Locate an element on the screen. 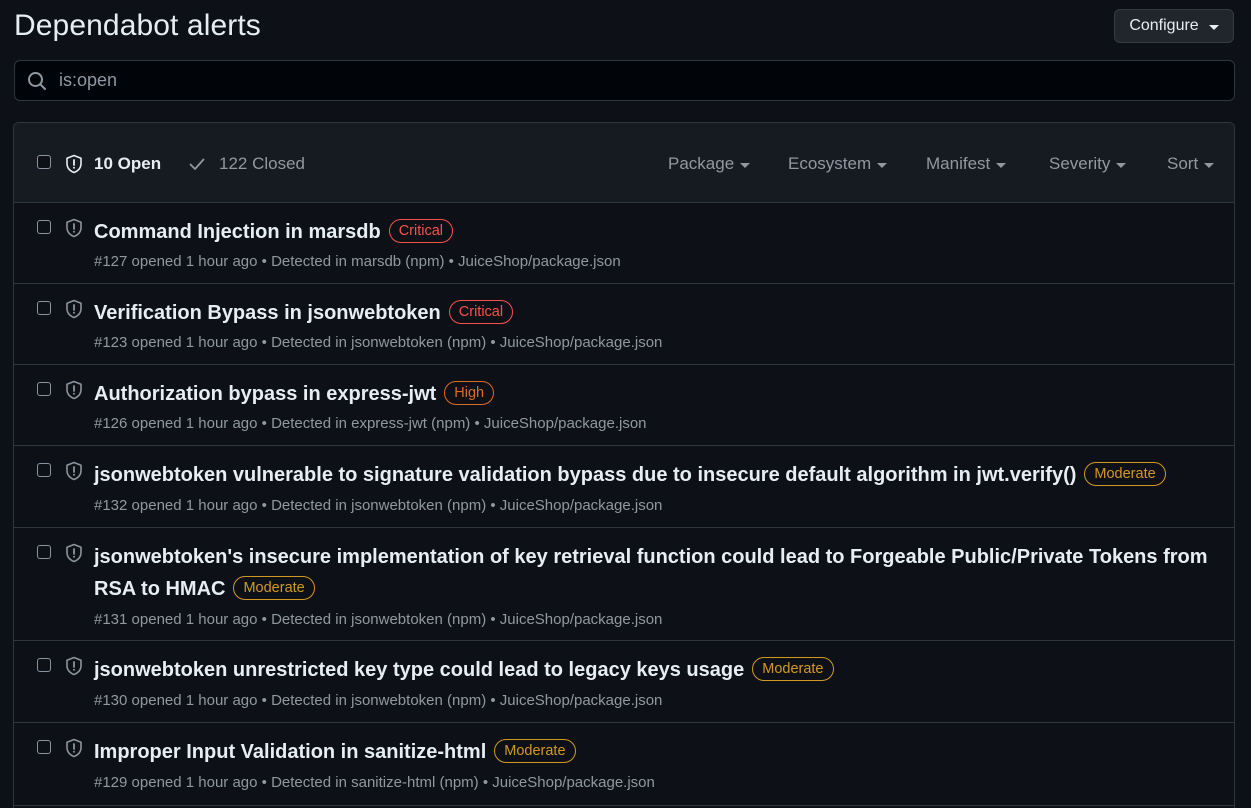 The width and height of the screenshot is (1251, 808). filter-ecosystem: Ecosystem is located at coordinates (838, 164).